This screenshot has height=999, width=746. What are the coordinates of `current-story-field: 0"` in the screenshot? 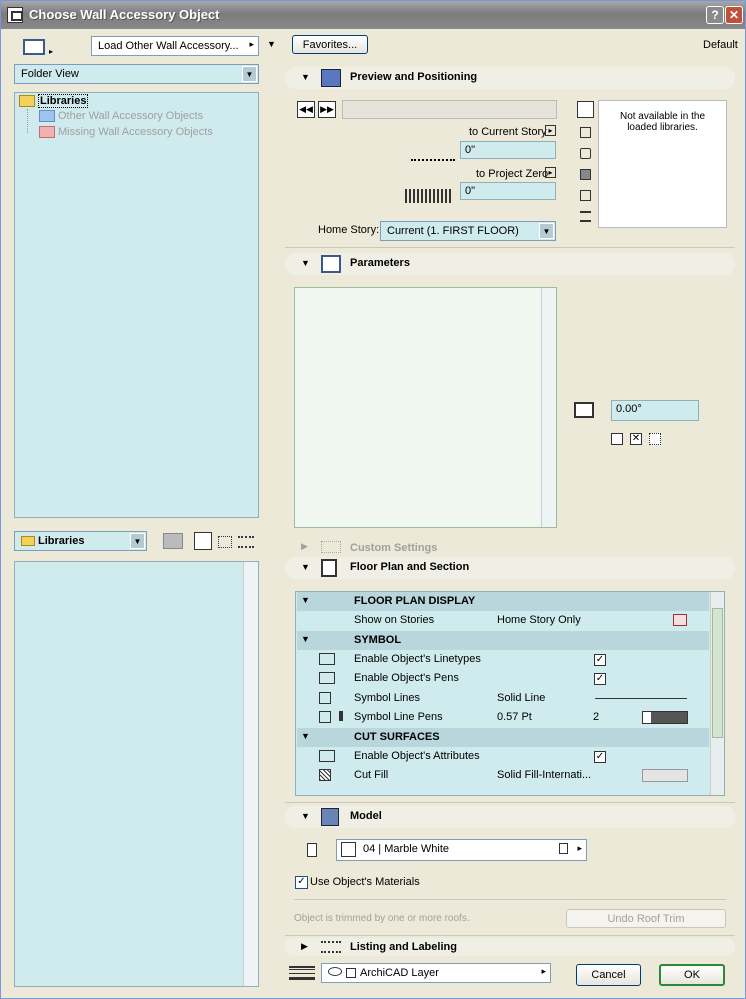 It's located at (508, 150).